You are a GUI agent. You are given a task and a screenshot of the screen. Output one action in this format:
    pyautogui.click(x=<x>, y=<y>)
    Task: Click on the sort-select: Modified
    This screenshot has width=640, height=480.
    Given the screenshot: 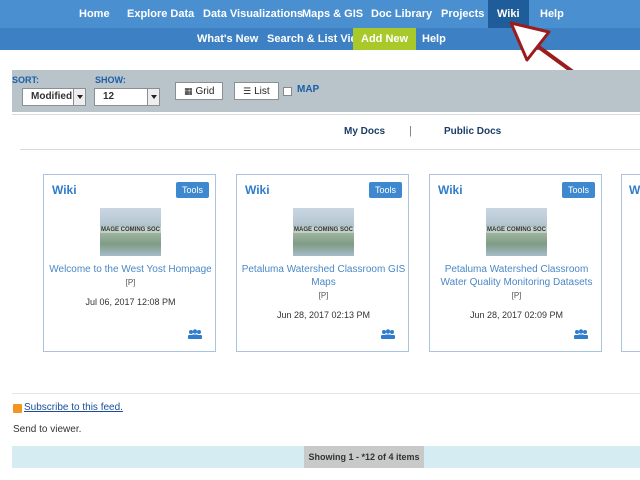 What is the action you would take?
    pyautogui.click(x=54, y=97)
    